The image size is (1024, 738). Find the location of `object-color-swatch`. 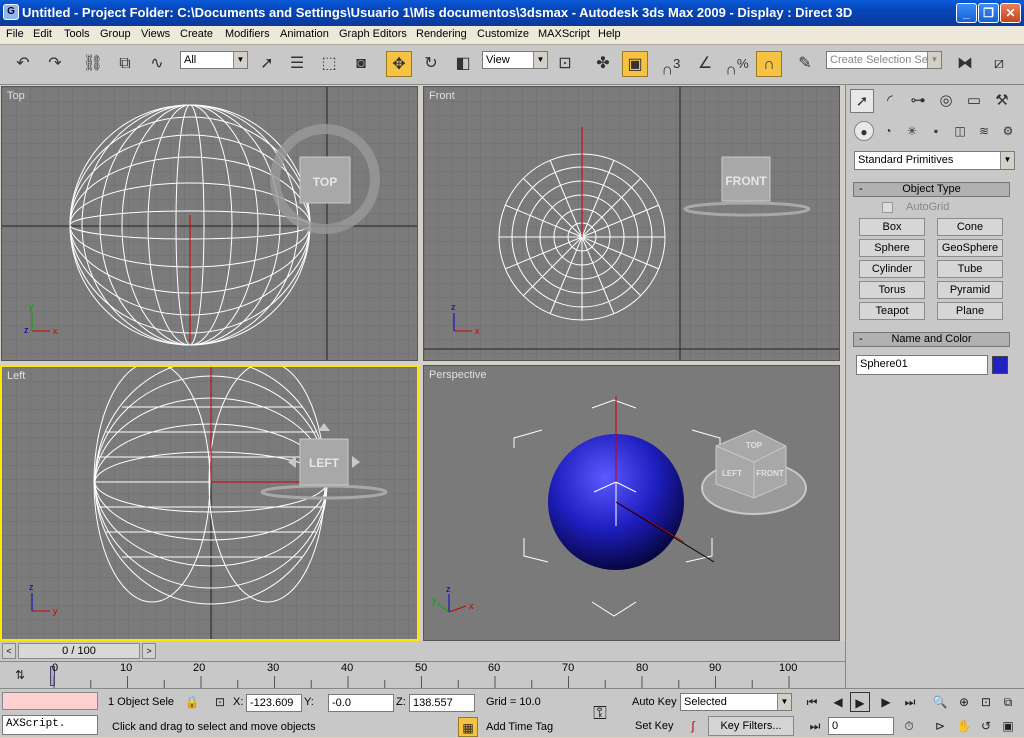

object-color-swatch is located at coordinates (1000, 365).